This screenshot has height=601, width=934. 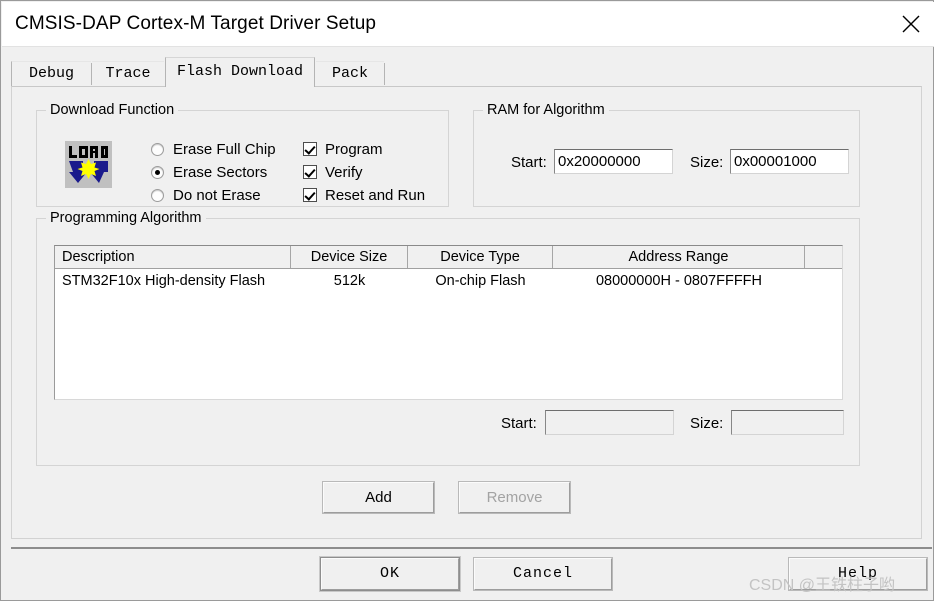 What do you see at coordinates (344, 172) in the screenshot?
I see `checkbox-verify-label: Verify` at bounding box center [344, 172].